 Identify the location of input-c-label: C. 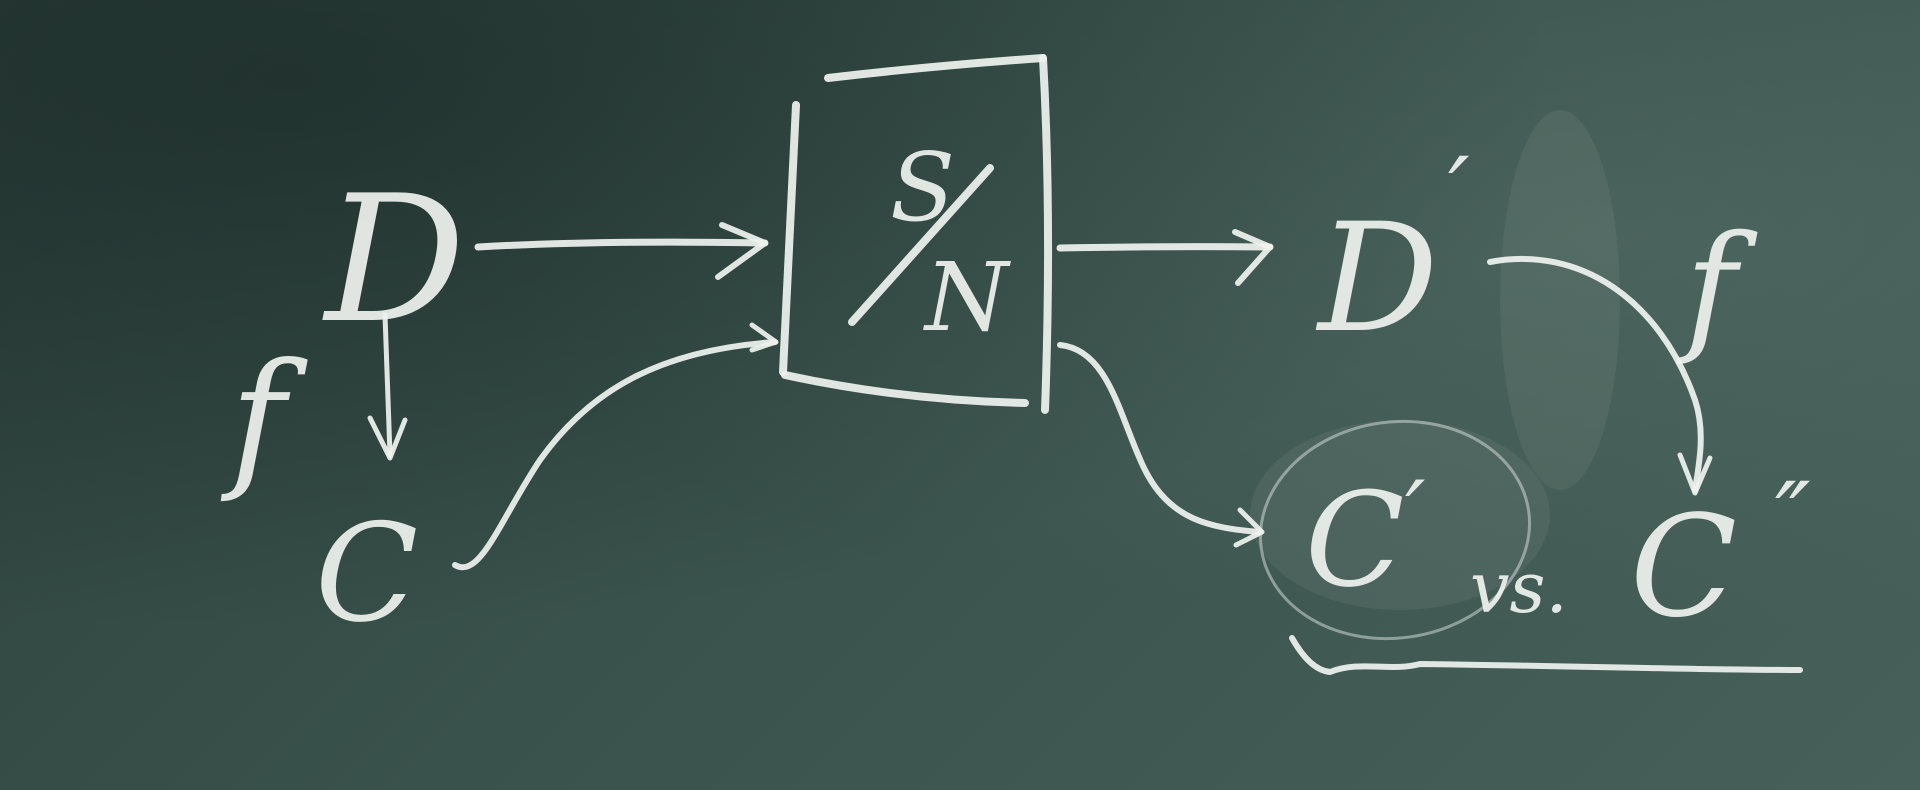
(366, 573).